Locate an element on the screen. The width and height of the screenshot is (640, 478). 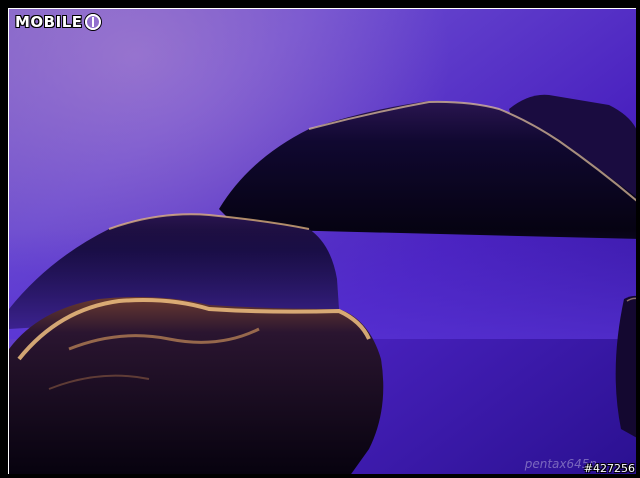
mobile01-01-icon is located at coordinates (92, 22).